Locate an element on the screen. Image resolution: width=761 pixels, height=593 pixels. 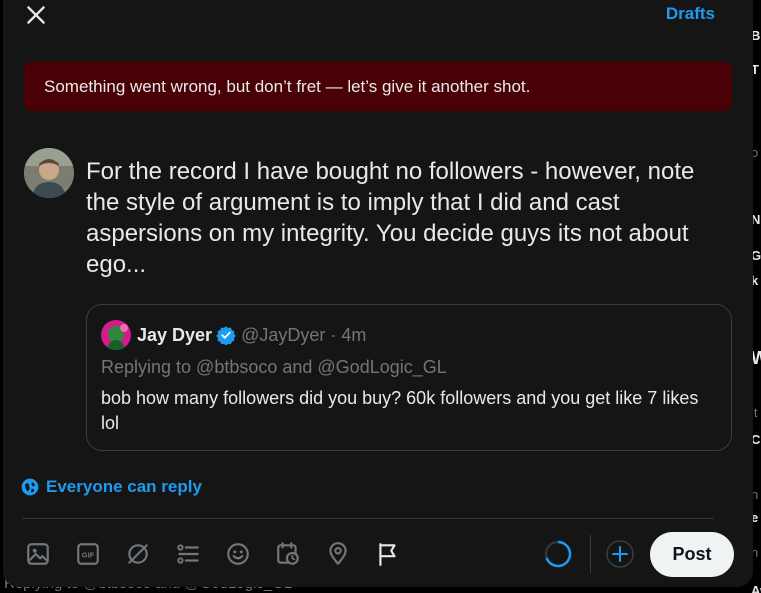
media-button is located at coordinates (38, 554).